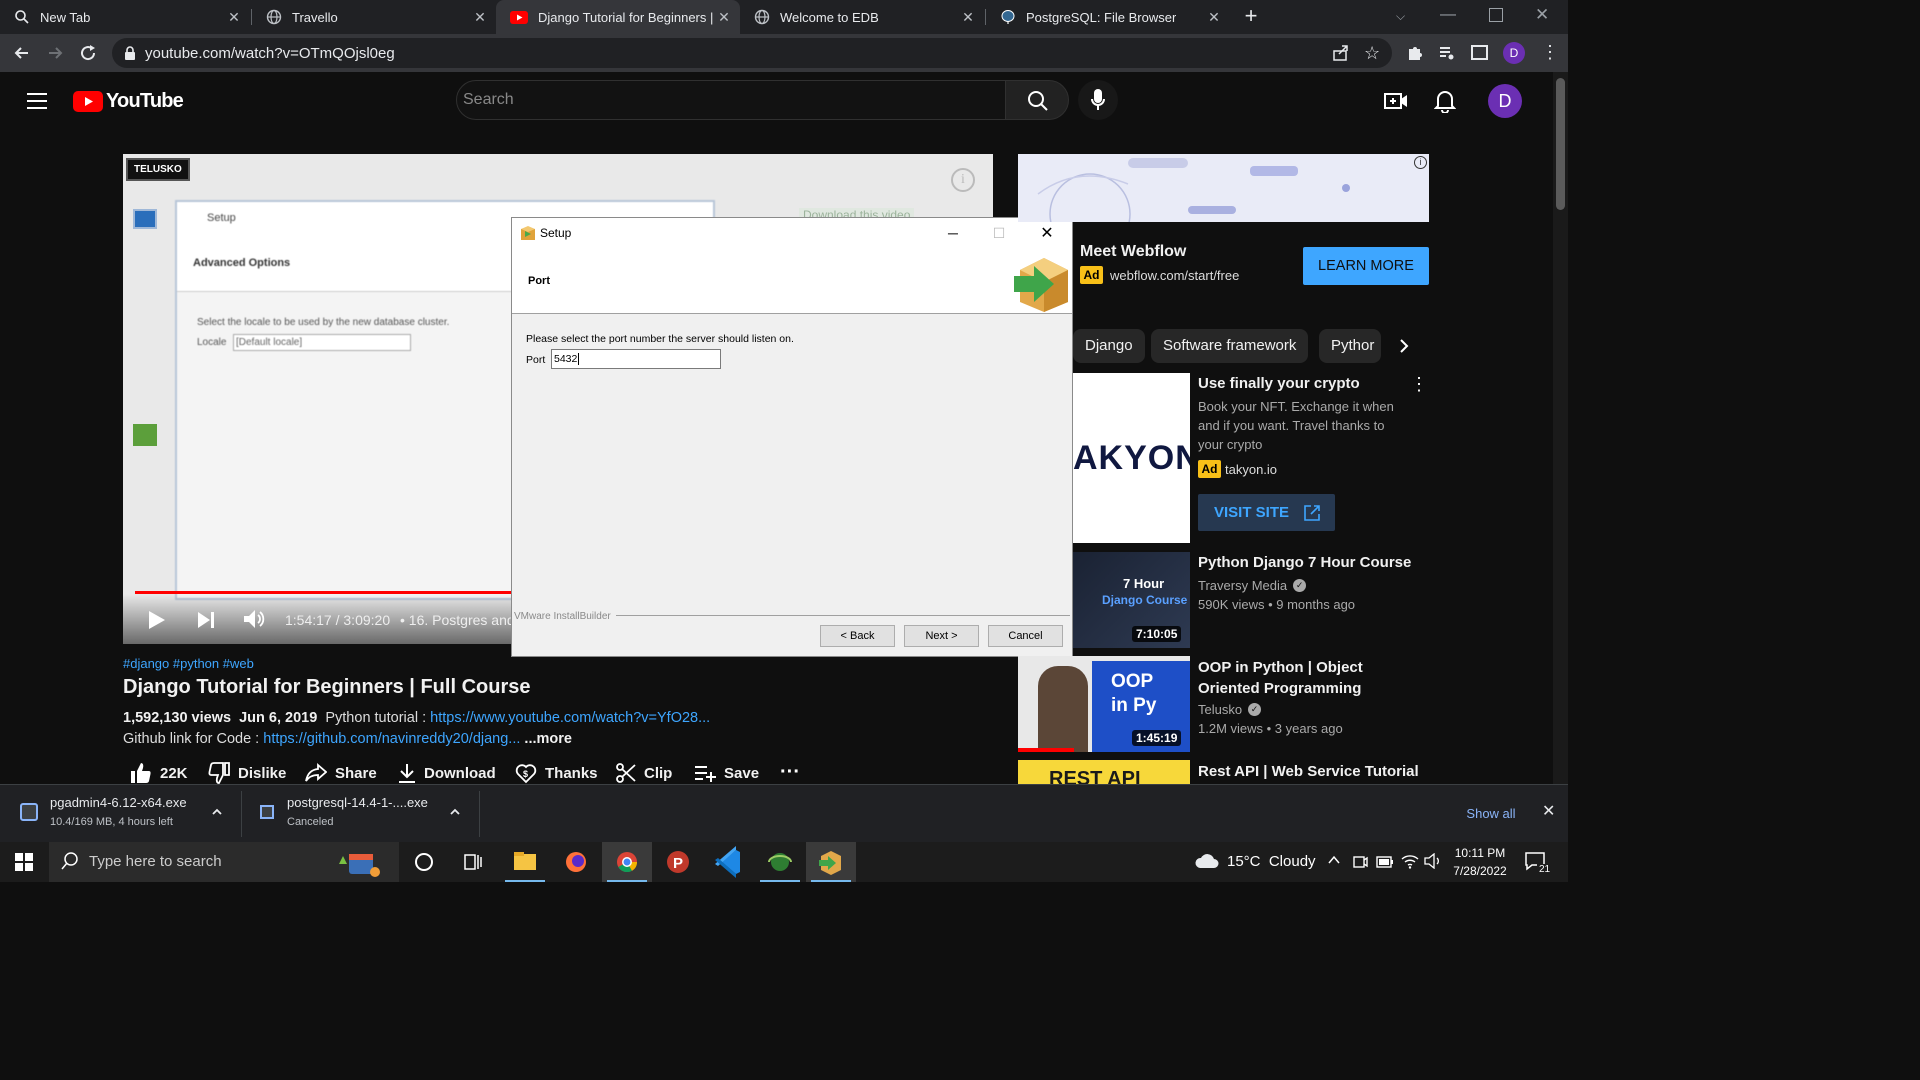 The width and height of the screenshot is (1920, 1080). Describe the element at coordinates (125, 17) in the screenshot. I see `tab-new-tab: New Tab ✕` at that location.